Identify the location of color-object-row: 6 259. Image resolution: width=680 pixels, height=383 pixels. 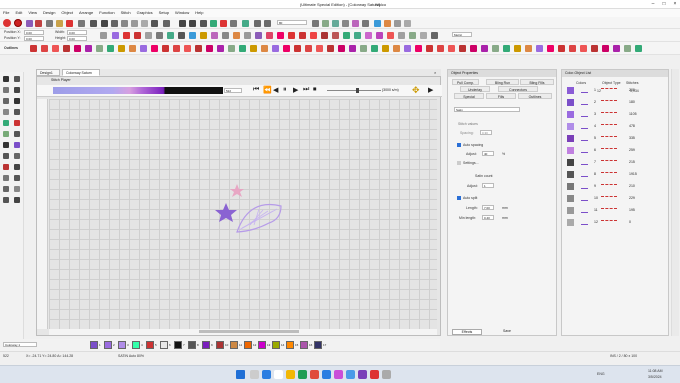
(615, 151).